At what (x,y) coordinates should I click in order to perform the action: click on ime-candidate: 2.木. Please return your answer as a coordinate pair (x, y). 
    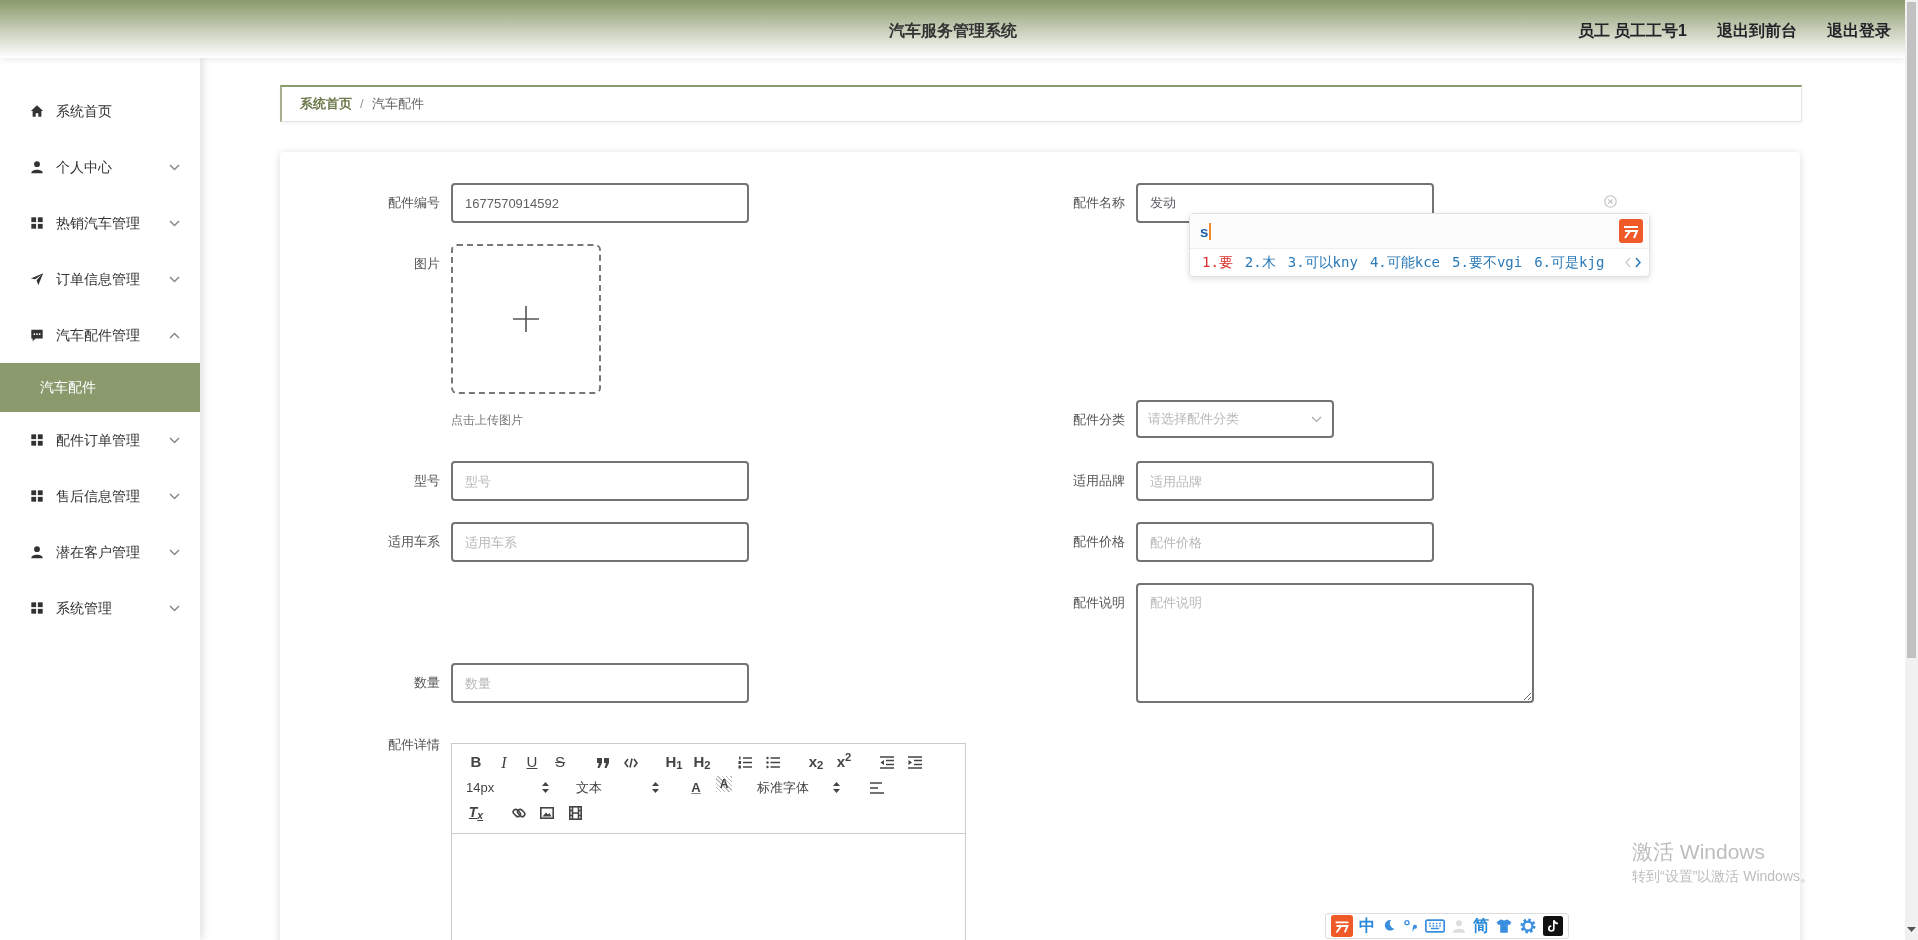
    Looking at the image, I should click on (1260, 262).